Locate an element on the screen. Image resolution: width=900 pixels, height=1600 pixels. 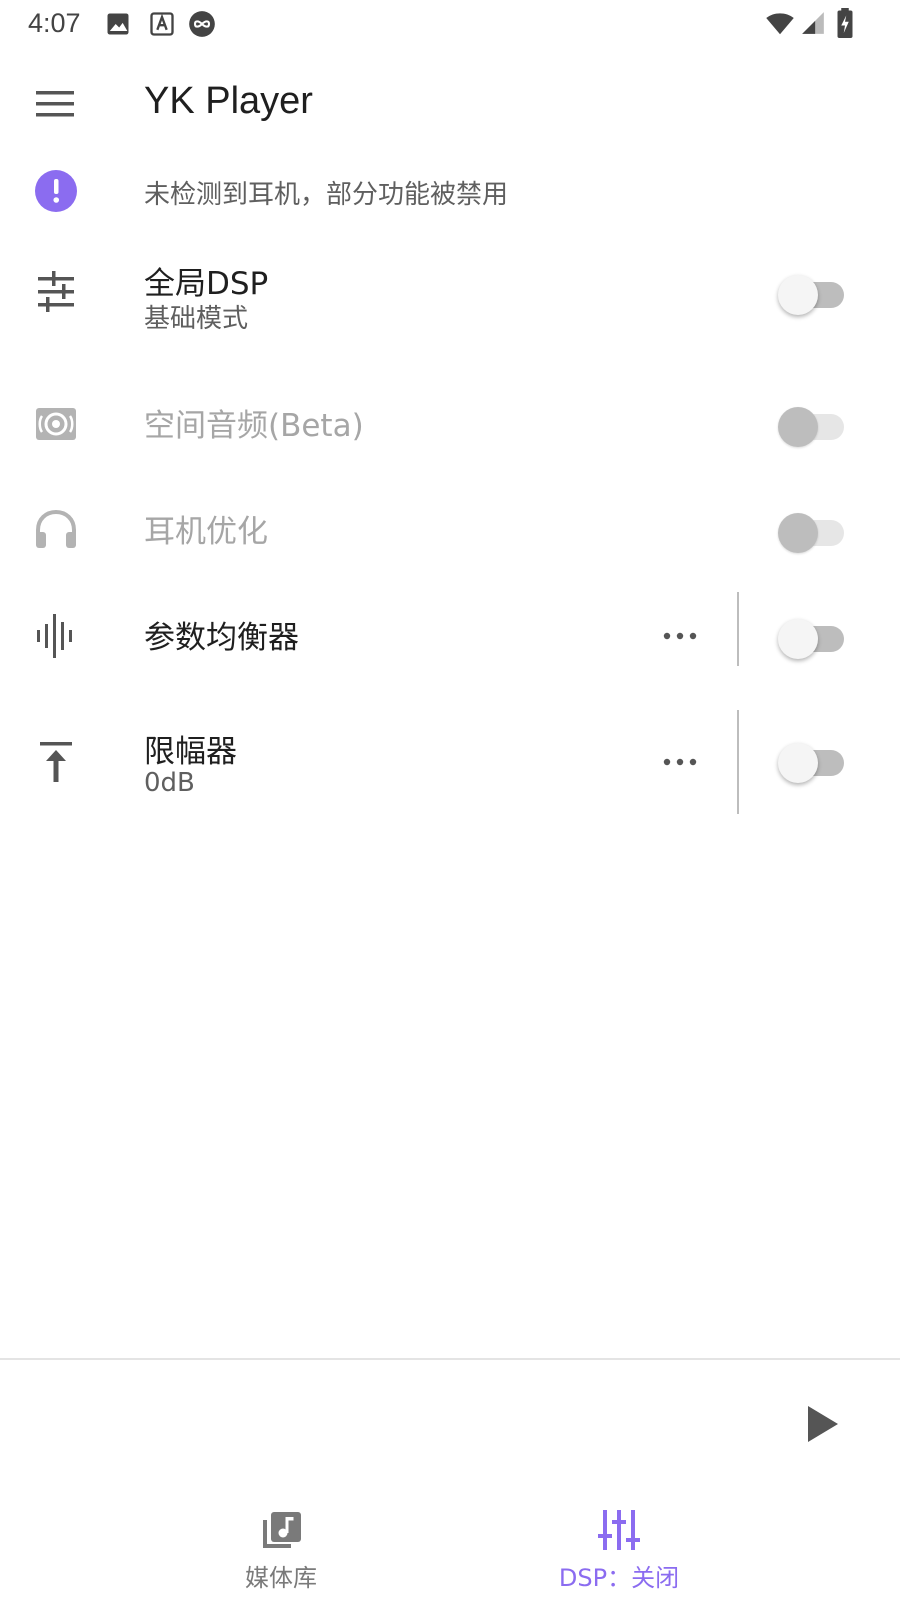
setting-title: 耳机优化 is located at coordinates (206, 532).